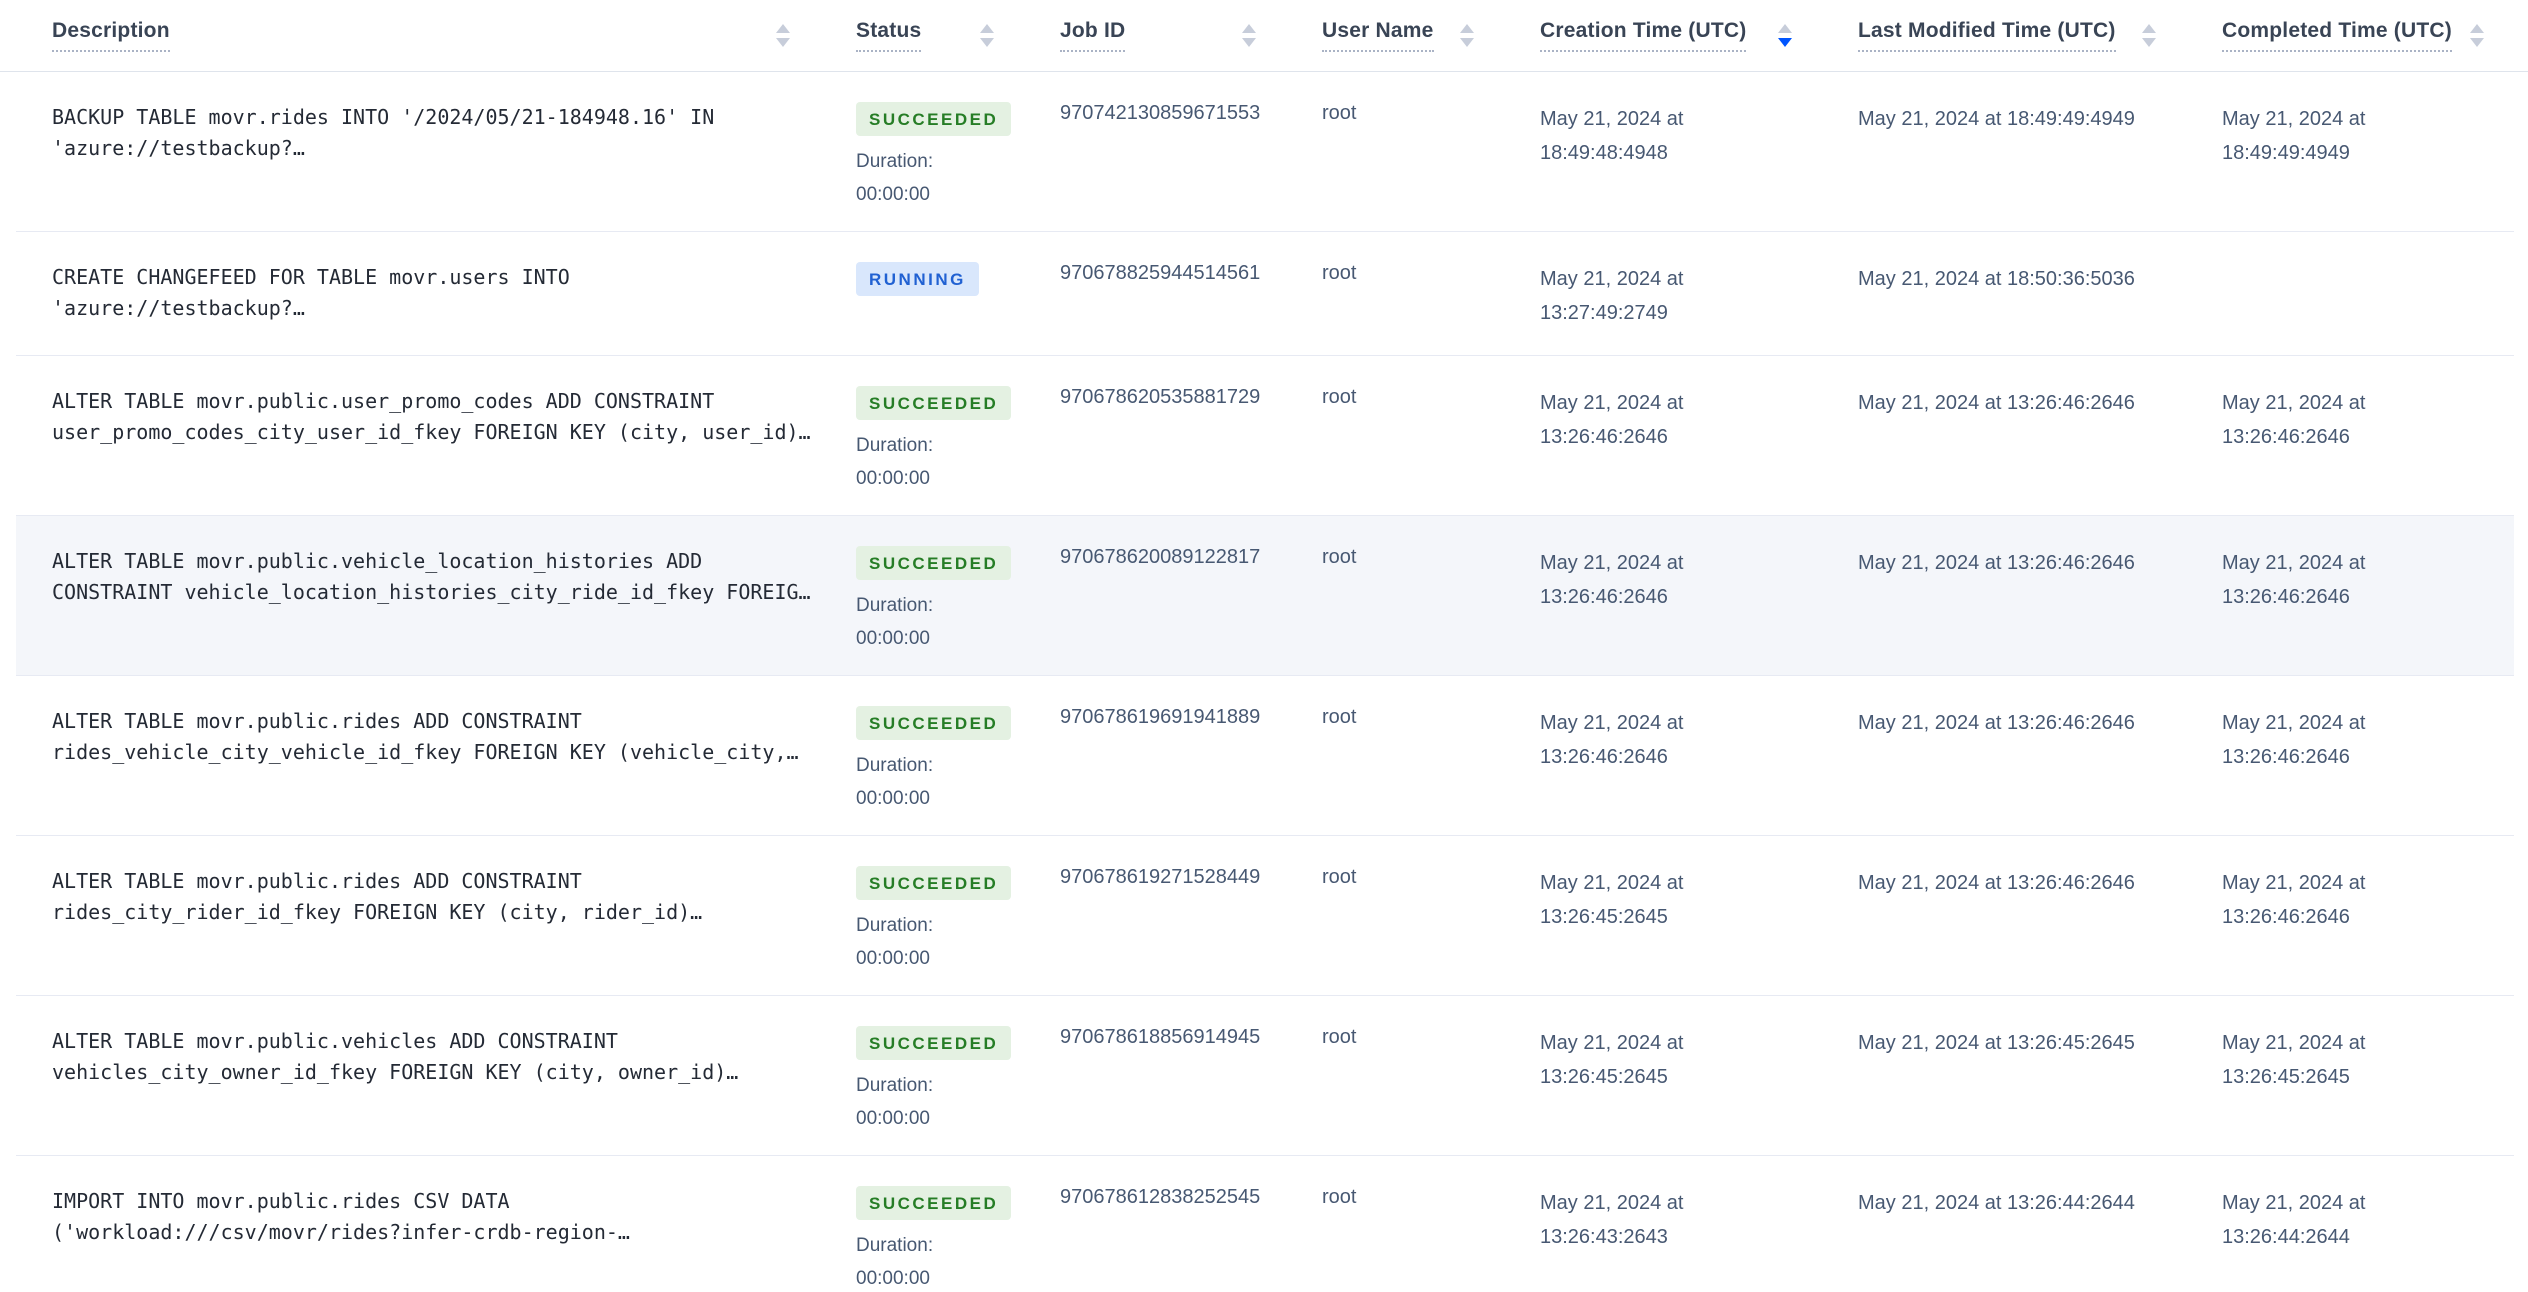 Image resolution: width=2528 pixels, height=1292 pixels. I want to click on creation-time-cell: May 21, 2024 at 13:26:45:2645, so click(1699, 916).